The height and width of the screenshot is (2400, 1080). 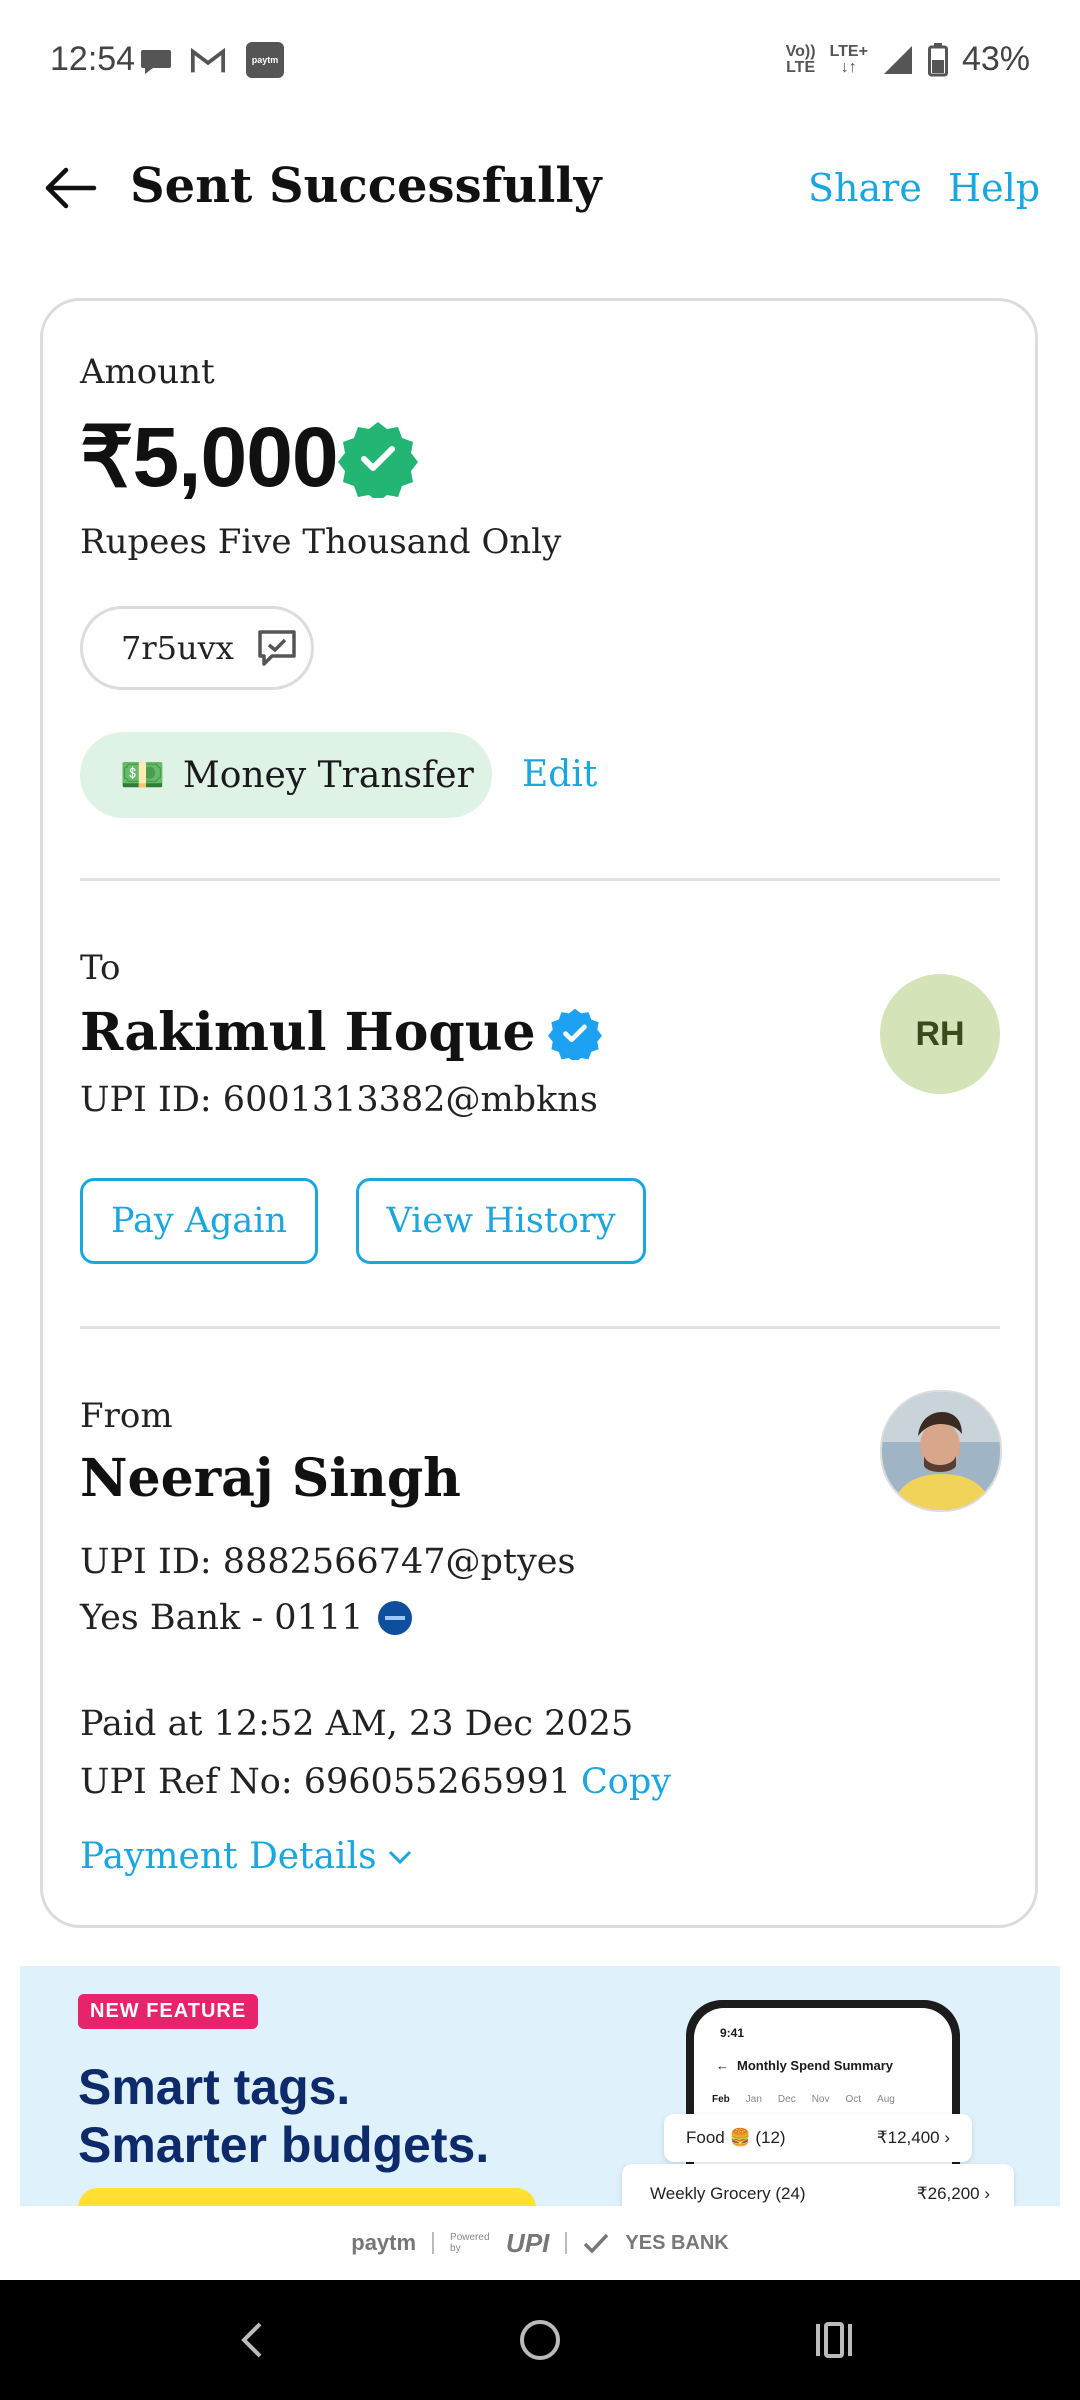 I want to click on phone-time: 9:41, so click(x=732, y=2033).